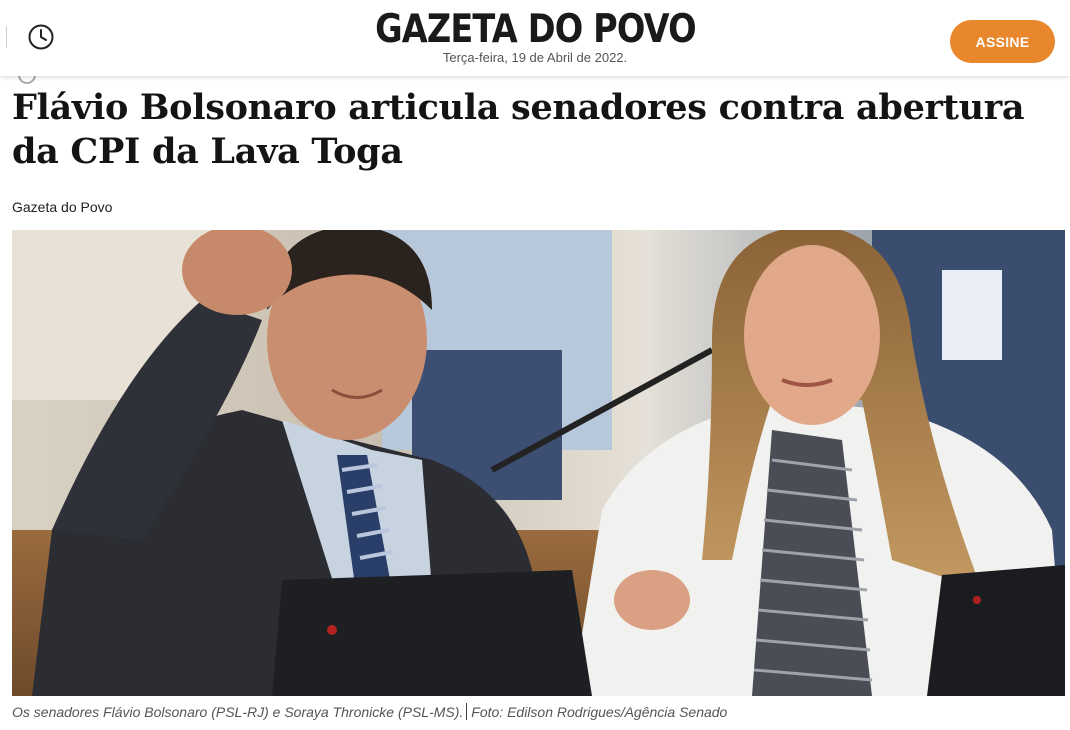  I want to click on current-date: Terça-feira, 19 de Abril de 2022., so click(535, 57).